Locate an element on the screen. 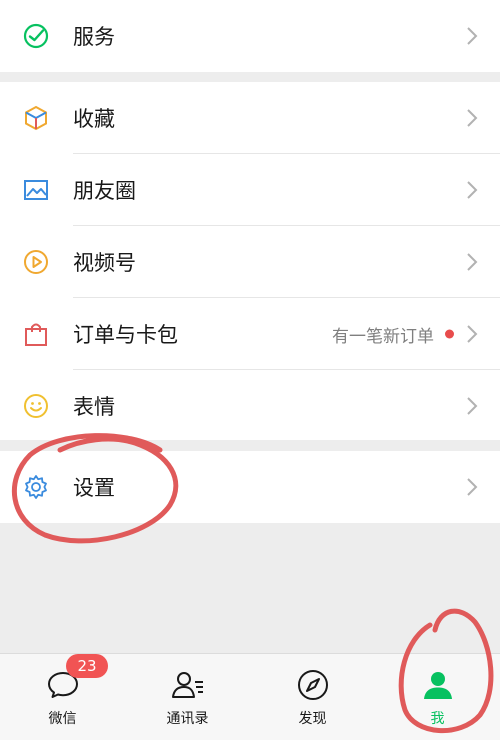  service-check-icon is located at coordinates (36, 36).